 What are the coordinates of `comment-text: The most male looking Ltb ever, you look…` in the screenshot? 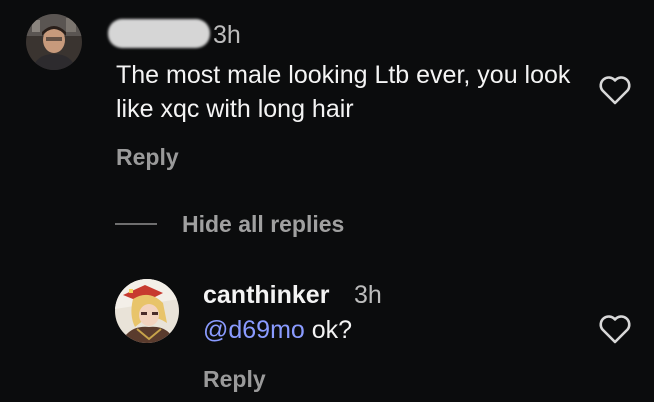 It's located at (343, 92).